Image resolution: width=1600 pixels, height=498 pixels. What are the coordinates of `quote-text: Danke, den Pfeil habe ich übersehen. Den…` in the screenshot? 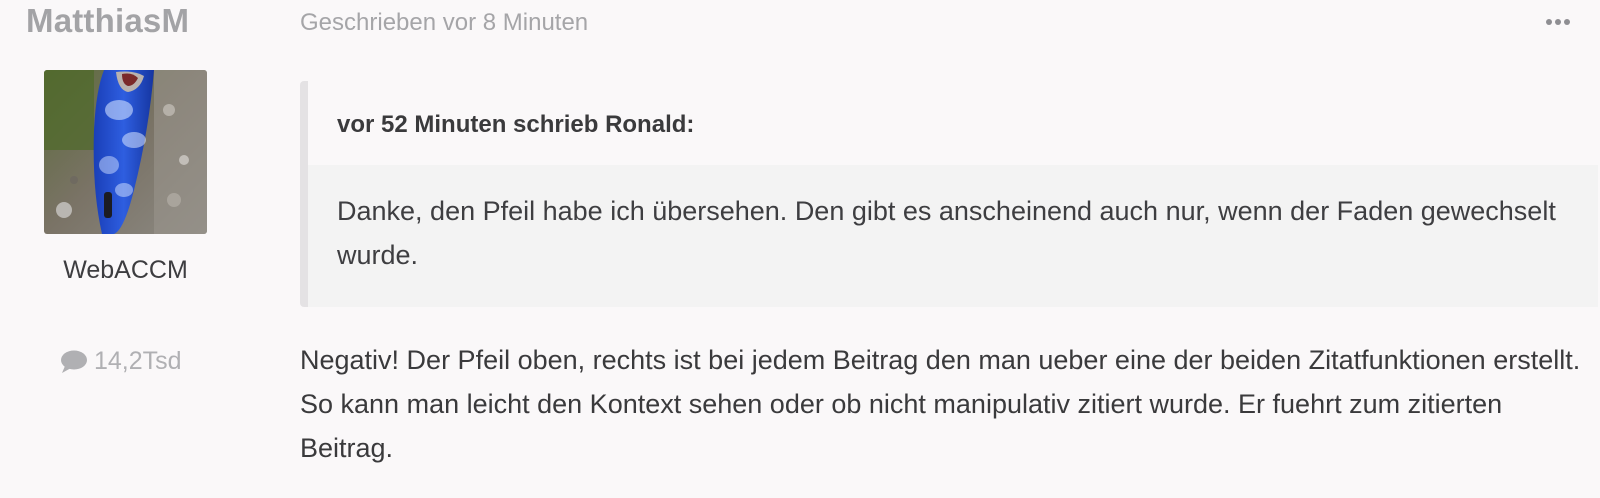 It's located at (946, 233).